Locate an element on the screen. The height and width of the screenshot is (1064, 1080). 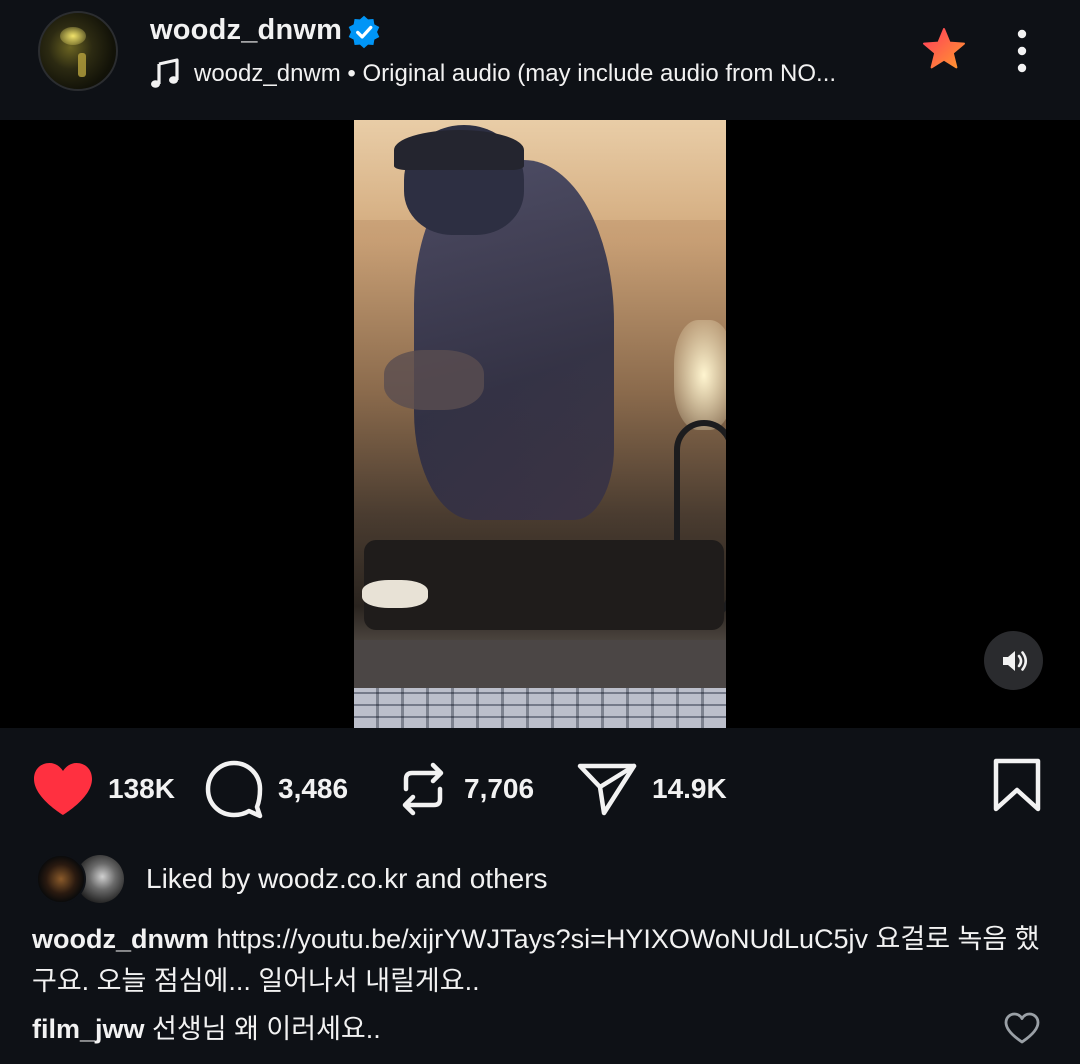
volume-icon is located at coordinates (1014, 660).